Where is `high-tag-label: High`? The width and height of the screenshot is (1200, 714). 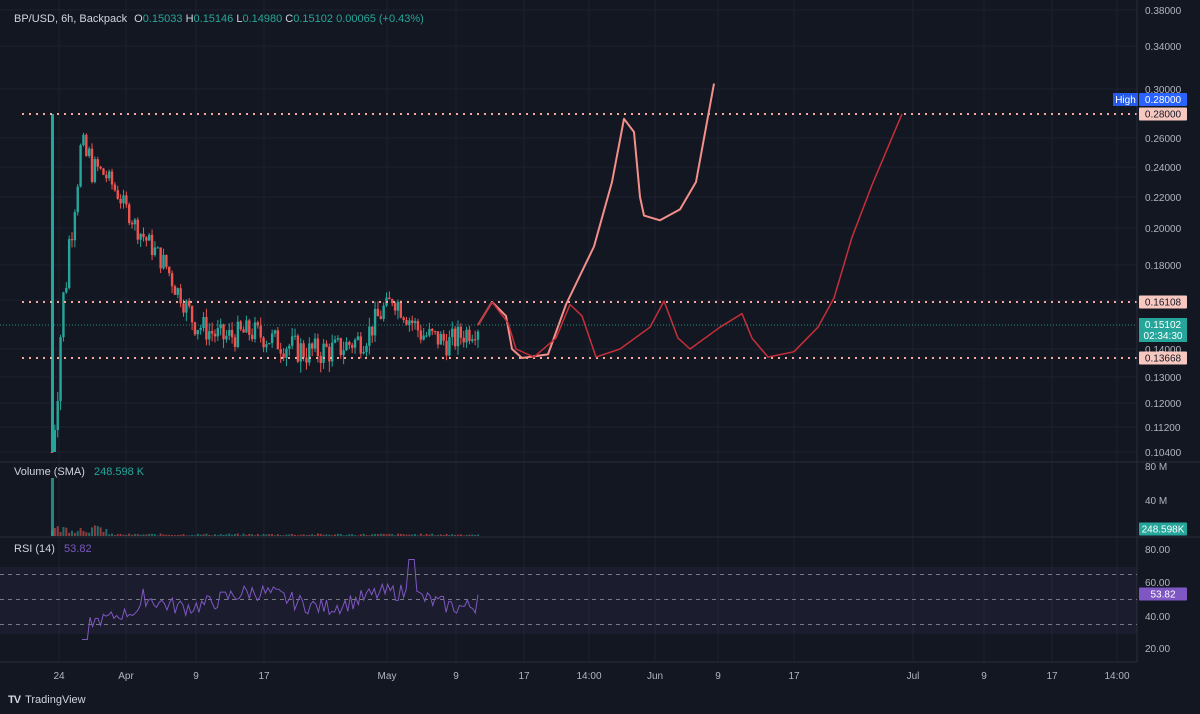 high-tag-label: High is located at coordinates (1125, 100).